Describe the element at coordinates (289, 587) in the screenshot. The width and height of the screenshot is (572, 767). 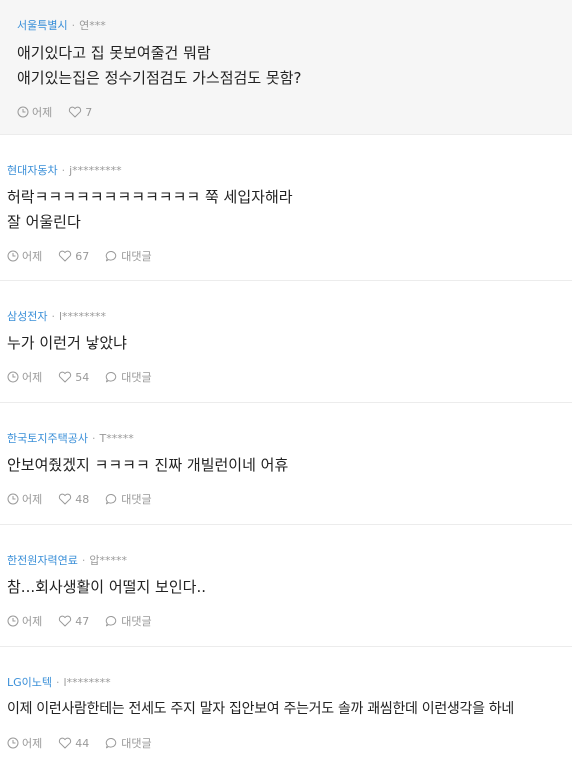
I see `comment-body: 참...회사생활이 어떨지 보인다..` at that location.